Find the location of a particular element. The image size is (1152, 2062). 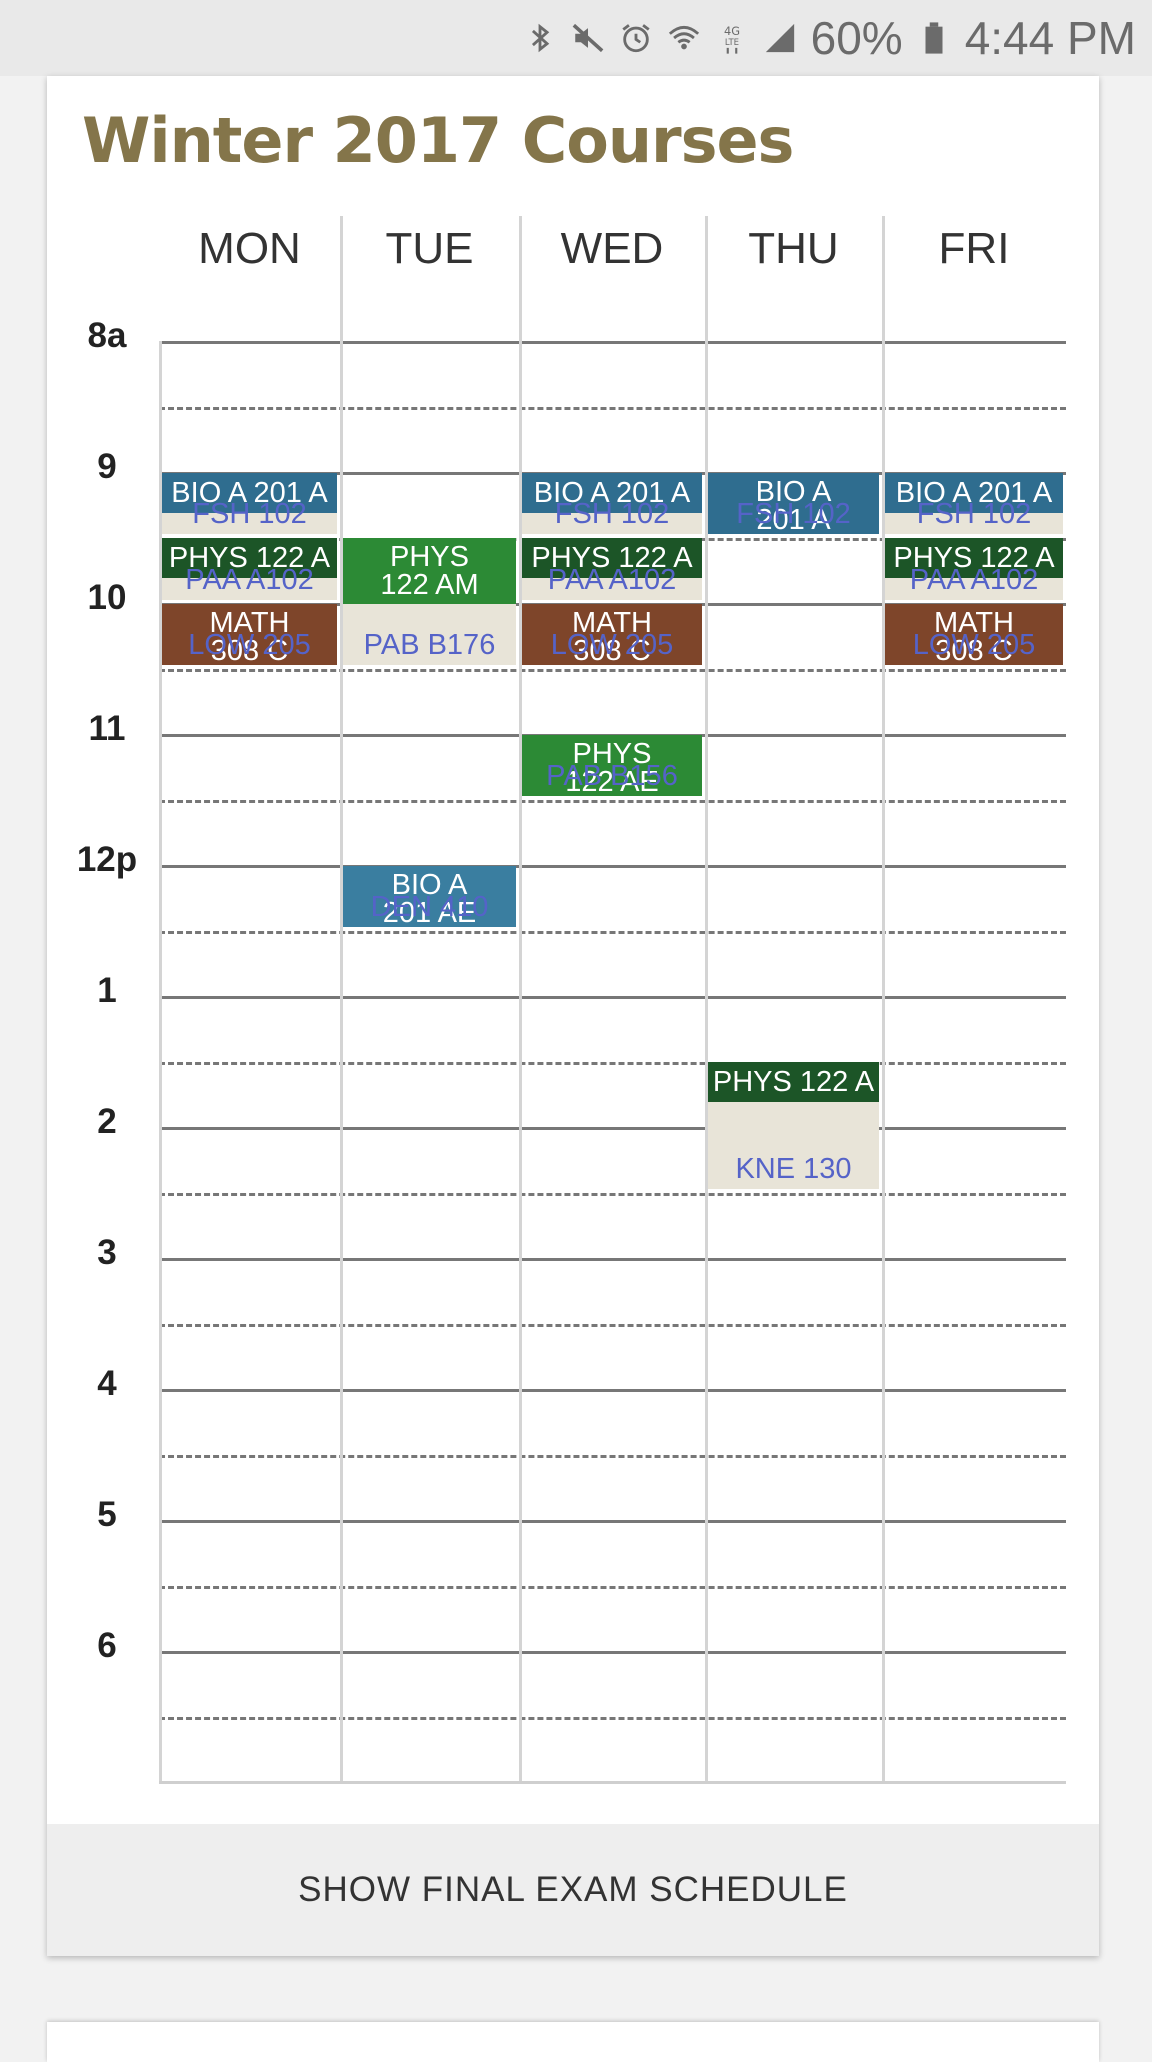

time-label: 1 is located at coordinates (107, 990).